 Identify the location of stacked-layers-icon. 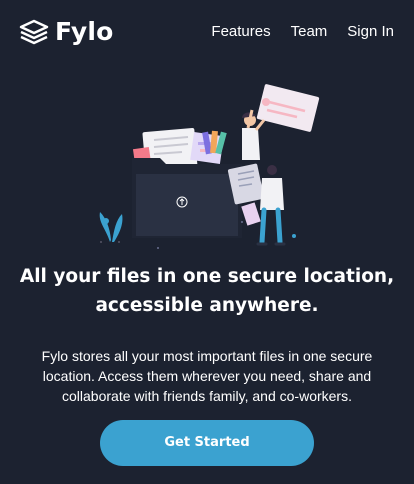
(34, 32).